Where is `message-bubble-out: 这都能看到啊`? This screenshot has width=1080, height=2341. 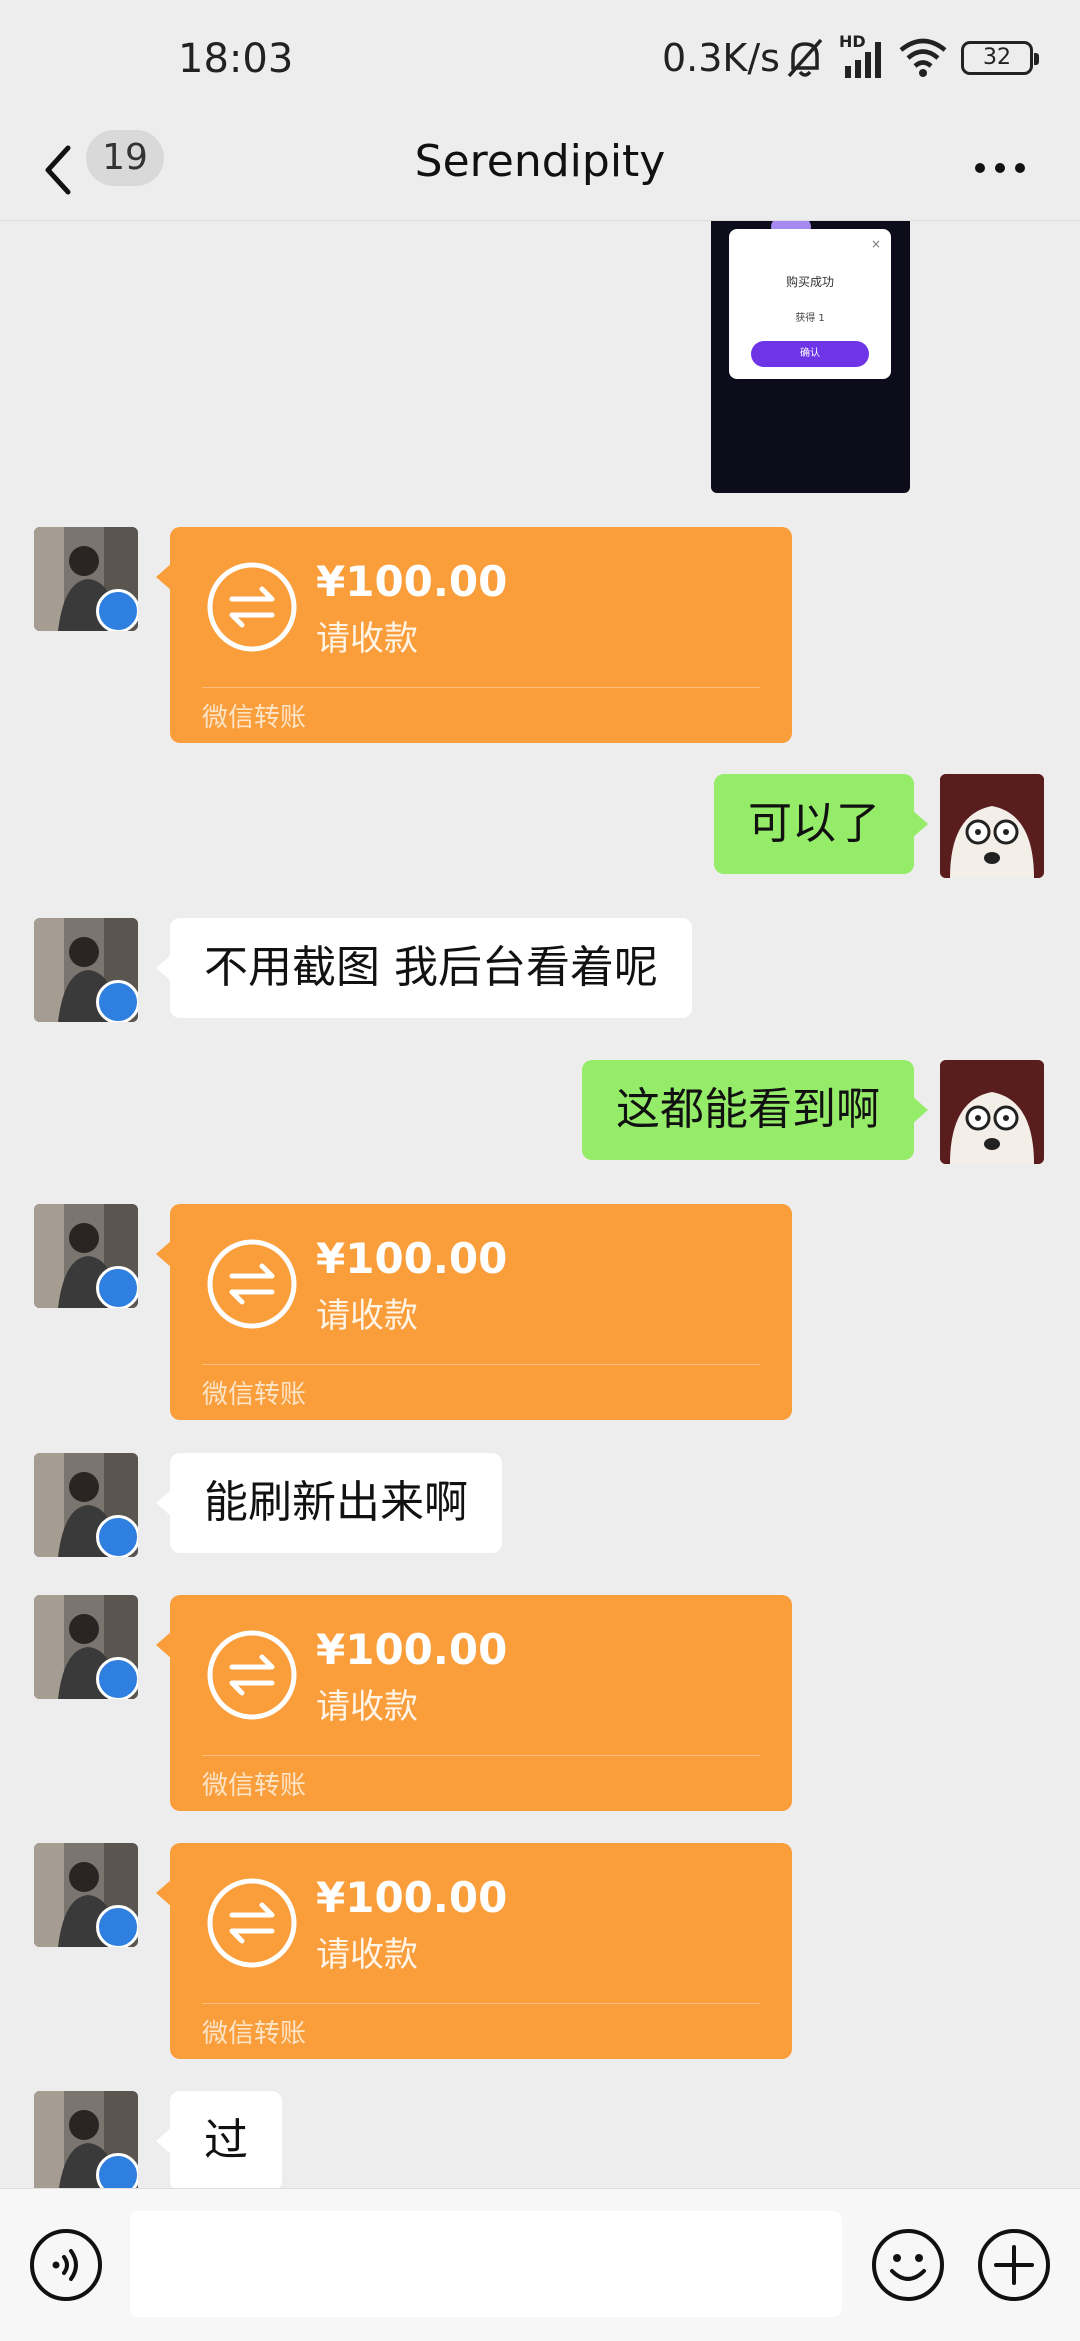
message-bubble-out: 这都能看到啊 is located at coordinates (755, 1110).